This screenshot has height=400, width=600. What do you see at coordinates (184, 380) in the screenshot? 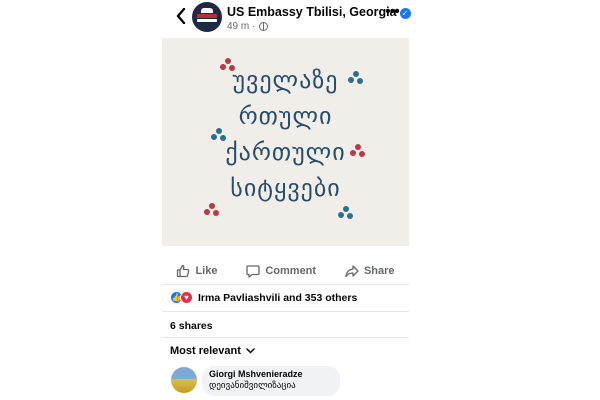
I see `commenter-avatar` at bounding box center [184, 380].